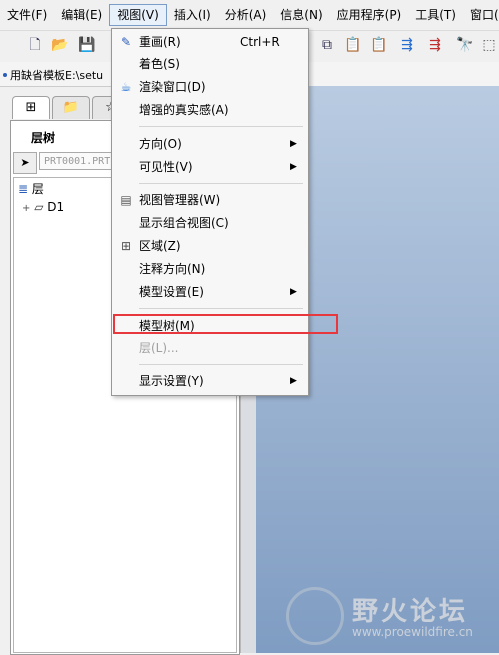  Describe the element at coordinates (301, 15) in the screenshot. I see `menu-info: 信息(N)` at that location.